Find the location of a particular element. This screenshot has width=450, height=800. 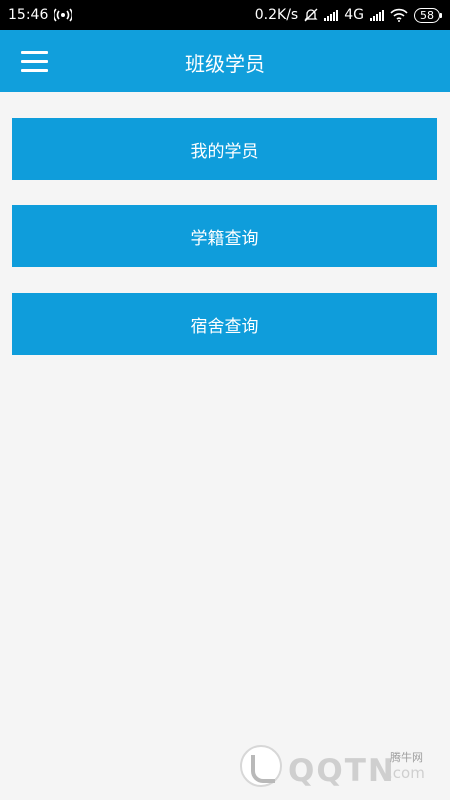

status-right: 0.2K/s 4G 58 is located at coordinates (348, 15).